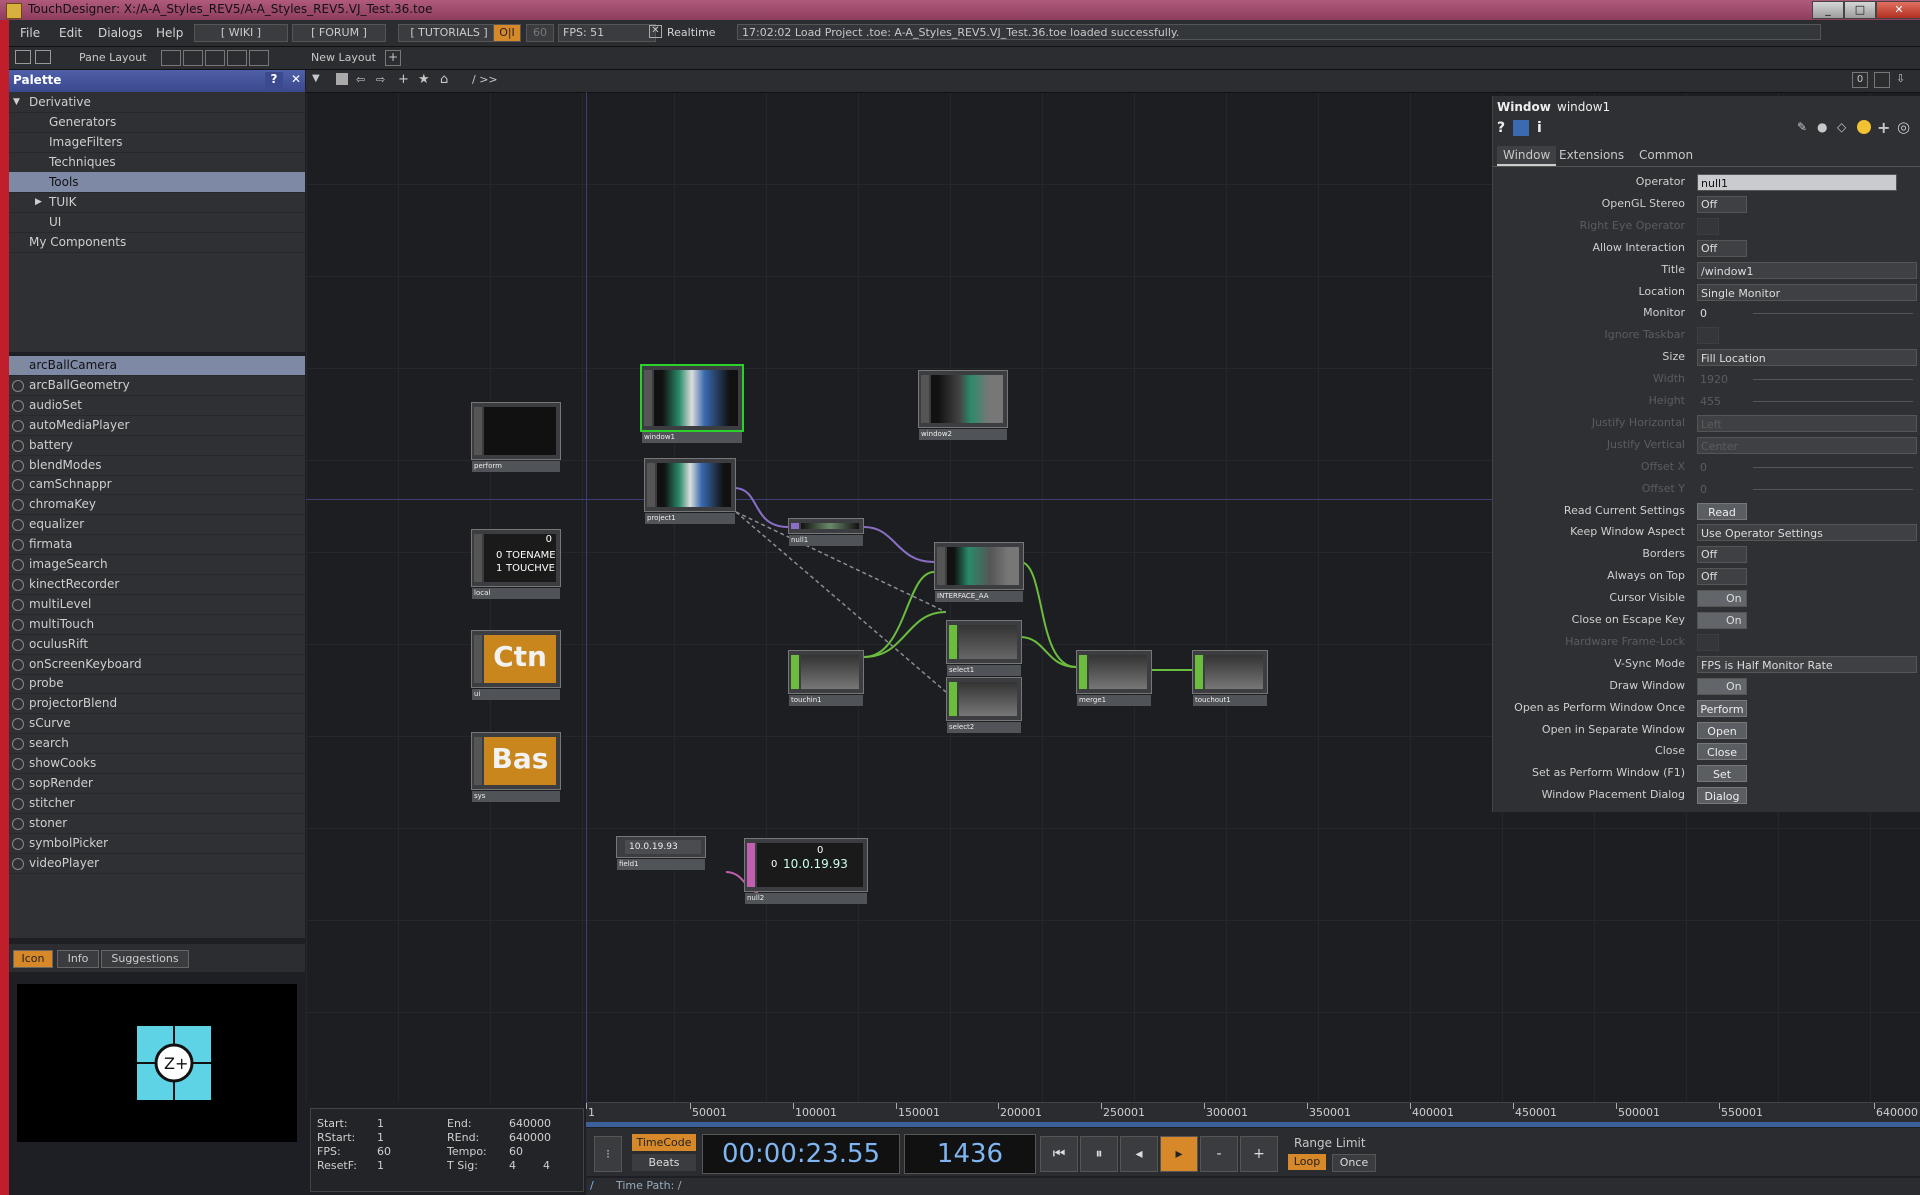 Image resolution: width=1920 pixels, height=1195 pixels. Describe the element at coordinates (43, 57) in the screenshot. I see `ship-icon` at that location.